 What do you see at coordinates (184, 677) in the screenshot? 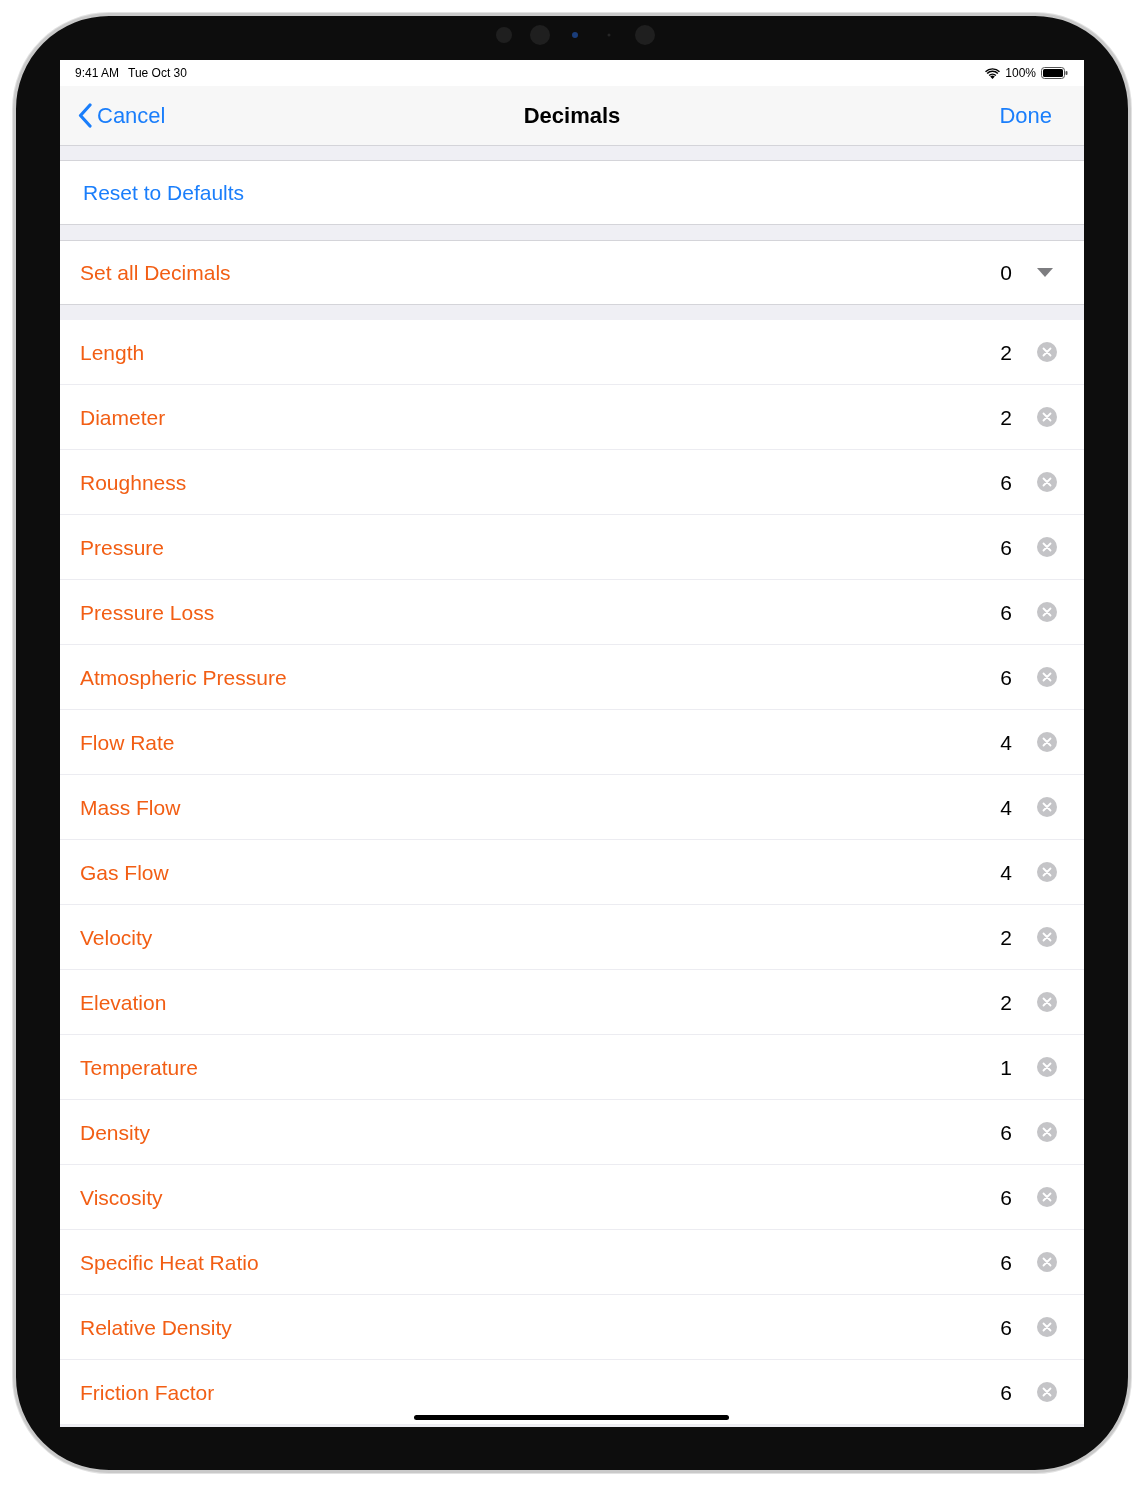
I see `row-label: Atmospheric Pressure` at bounding box center [184, 677].